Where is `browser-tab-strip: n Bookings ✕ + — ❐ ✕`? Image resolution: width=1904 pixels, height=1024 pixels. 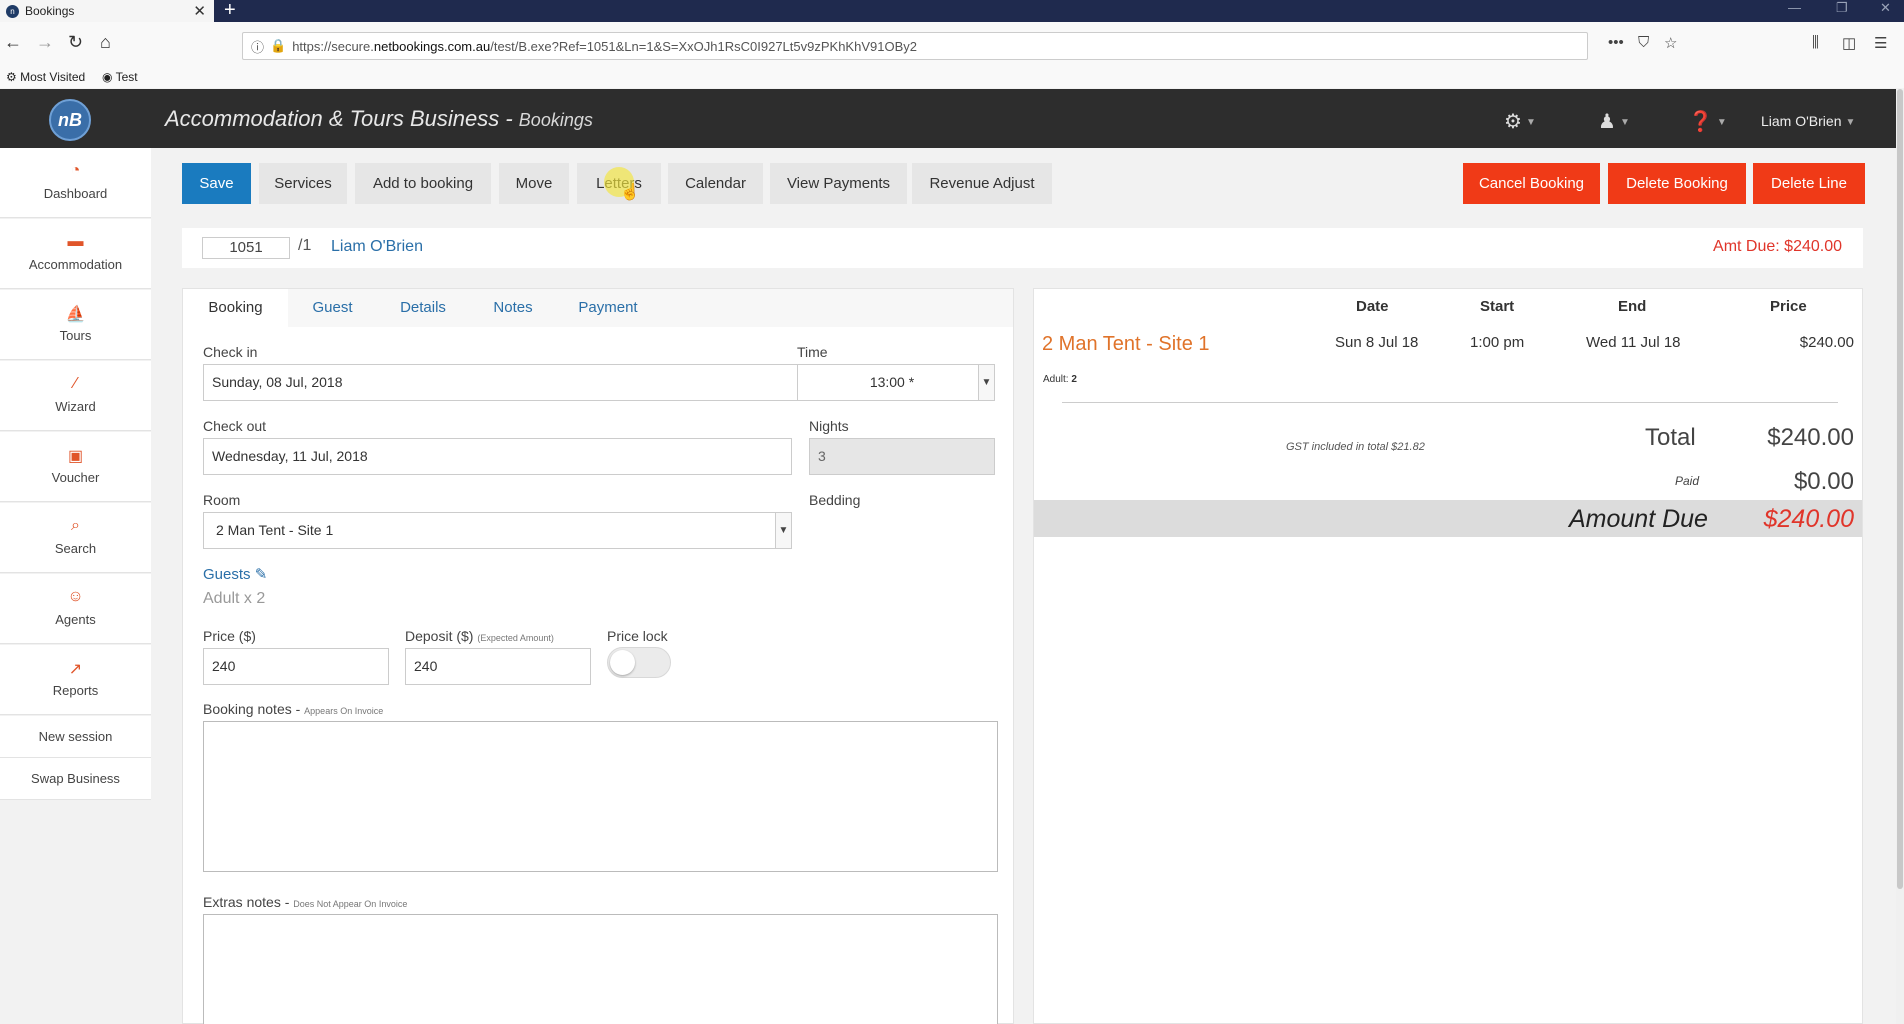
browser-tab-strip: n Bookings ✕ + — ❐ ✕ is located at coordinates (952, 11).